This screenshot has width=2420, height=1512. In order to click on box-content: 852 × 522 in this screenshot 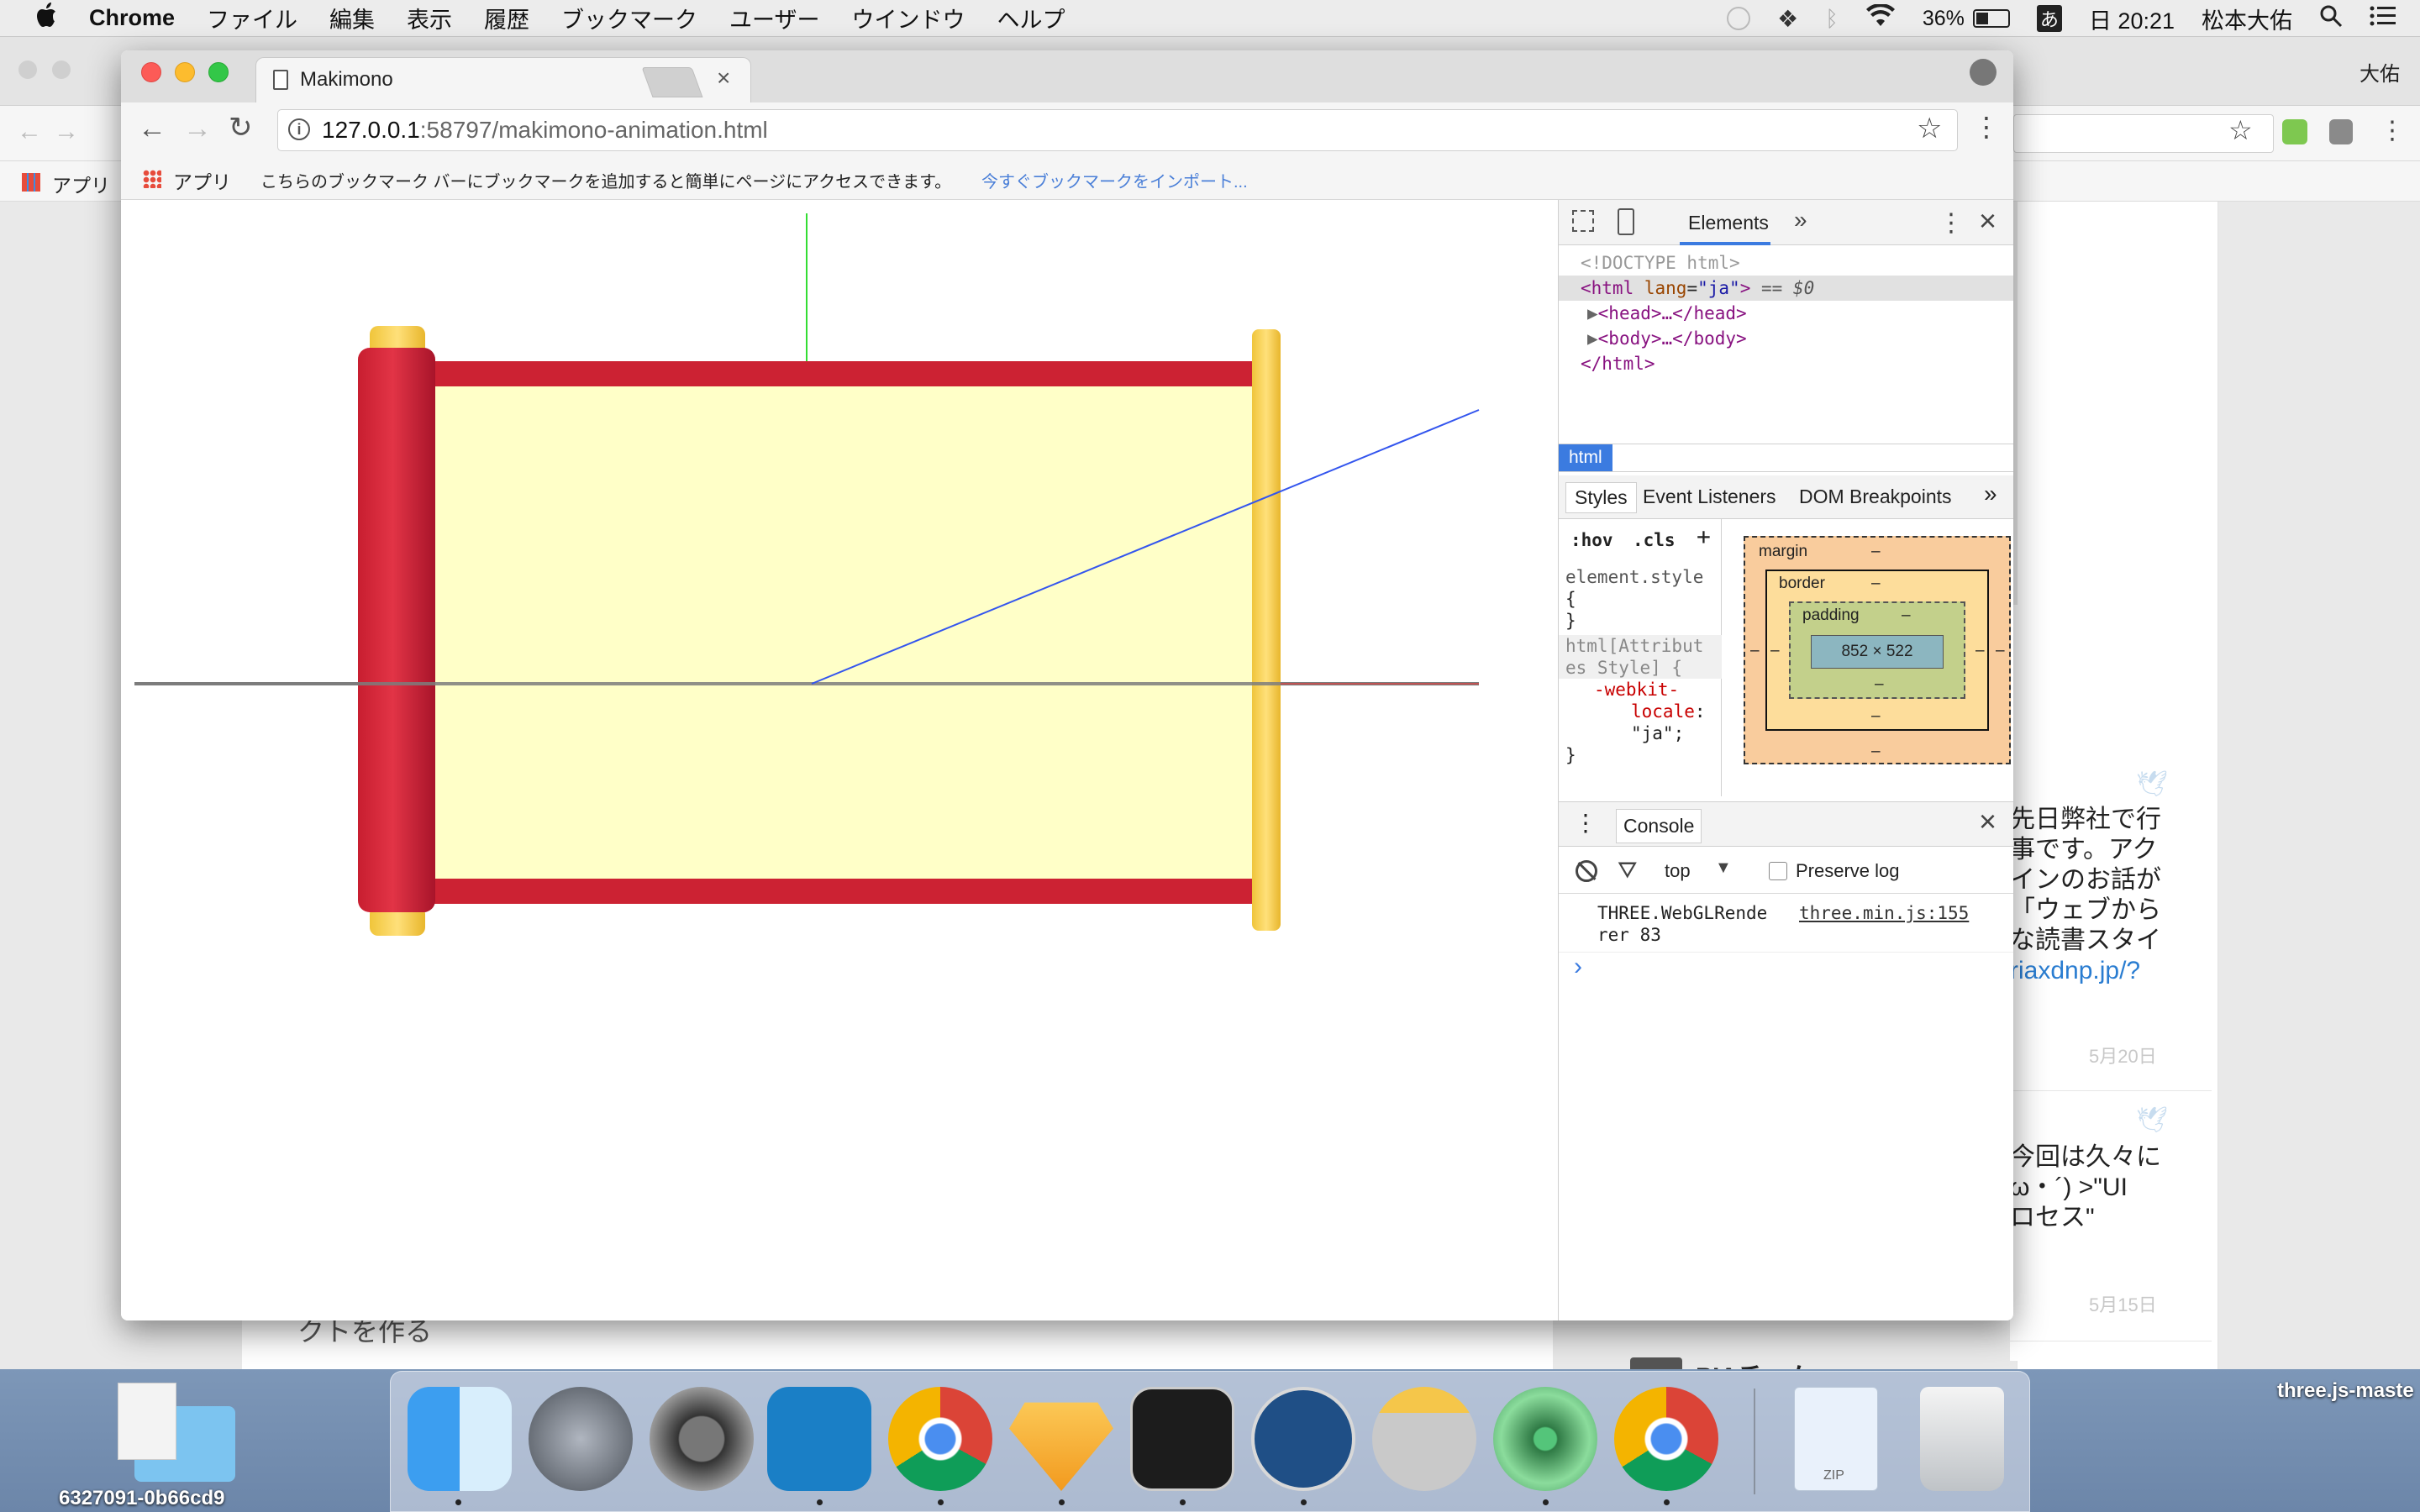, I will do `click(1877, 652)`.